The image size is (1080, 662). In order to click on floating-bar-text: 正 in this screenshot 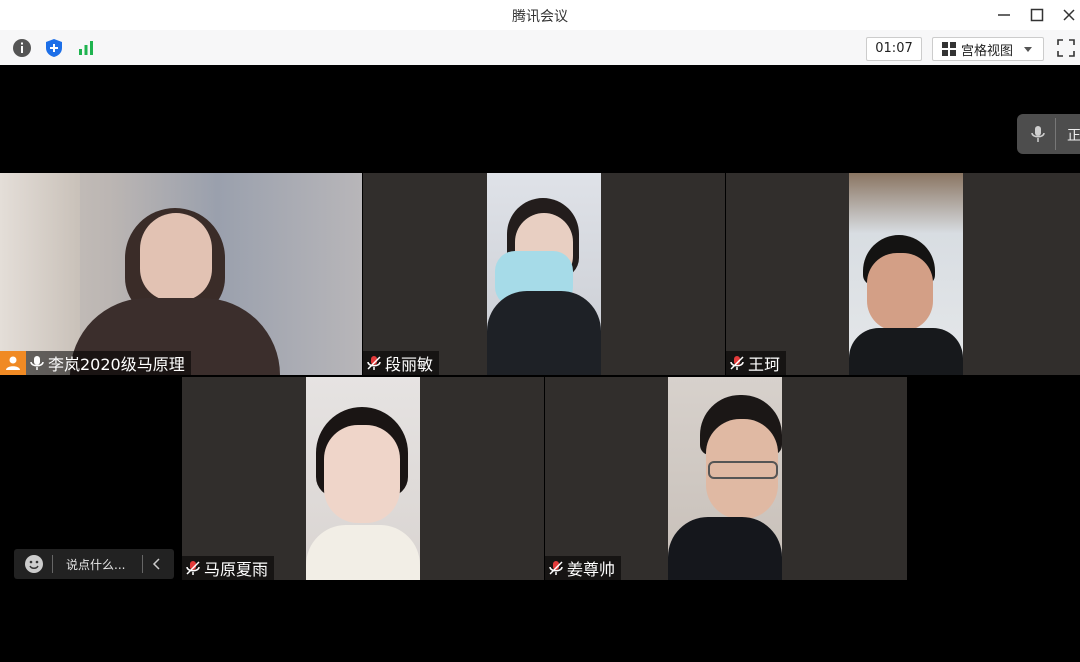, I will do `click(1073, 136)`.